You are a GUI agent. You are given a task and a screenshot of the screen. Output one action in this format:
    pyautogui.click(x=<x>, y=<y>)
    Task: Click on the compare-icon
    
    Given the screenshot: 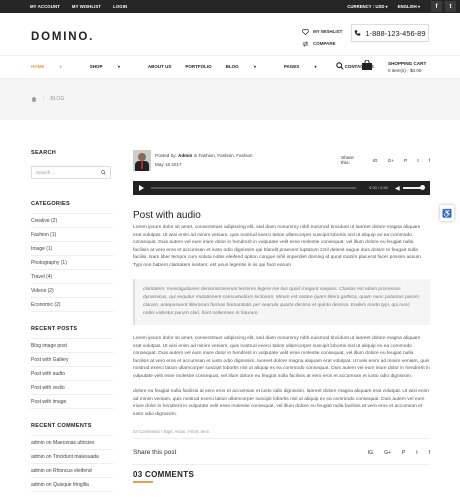 What is the action you would take?
    pyautogui.click(x=305, y=44)
    